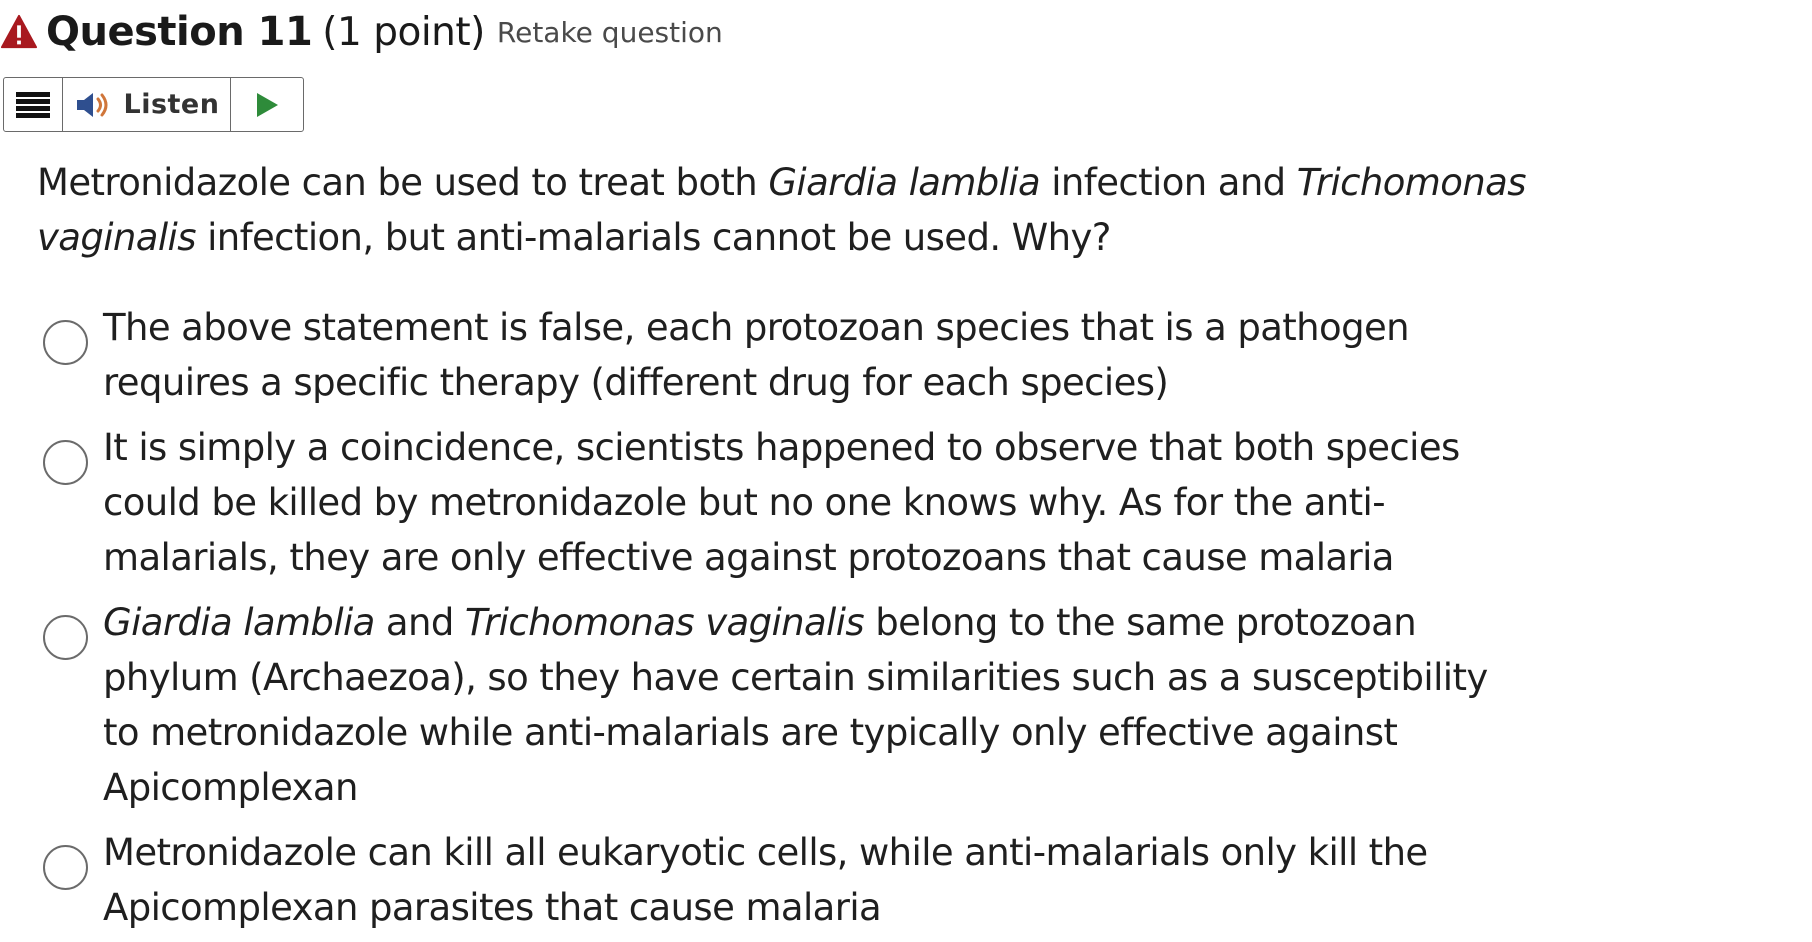 This screenshot has width=1812, height=942. Describe the element at coordinates (403, 182) in the screenshot. I see `question-text-part: Metronidazole can be used to treat both` at that location.